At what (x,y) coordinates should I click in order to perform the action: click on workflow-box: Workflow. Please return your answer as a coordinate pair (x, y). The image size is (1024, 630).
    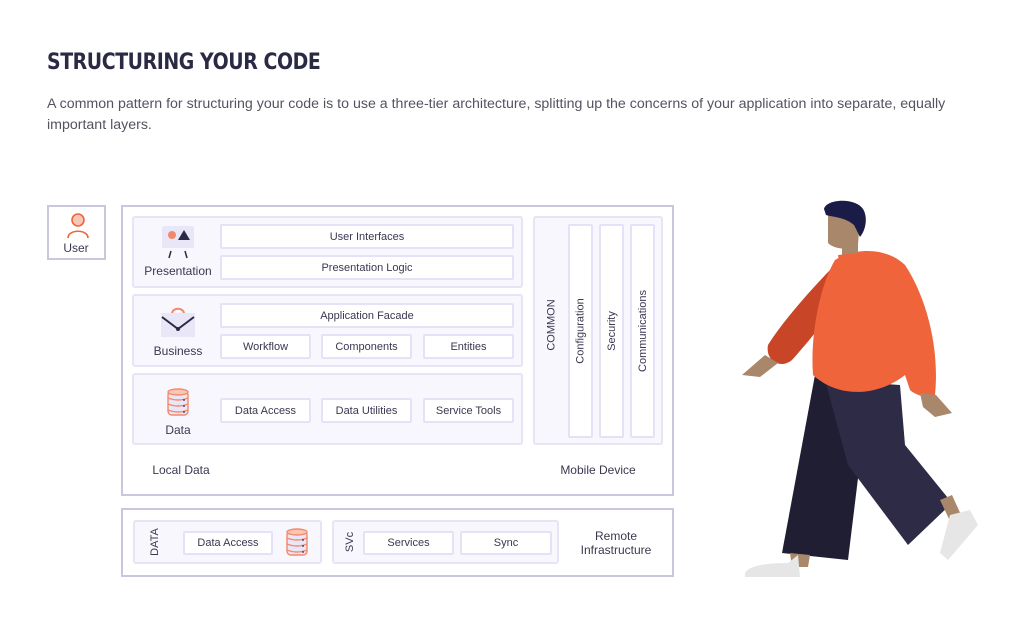
    Looking at the image, I should click on (265, 346).